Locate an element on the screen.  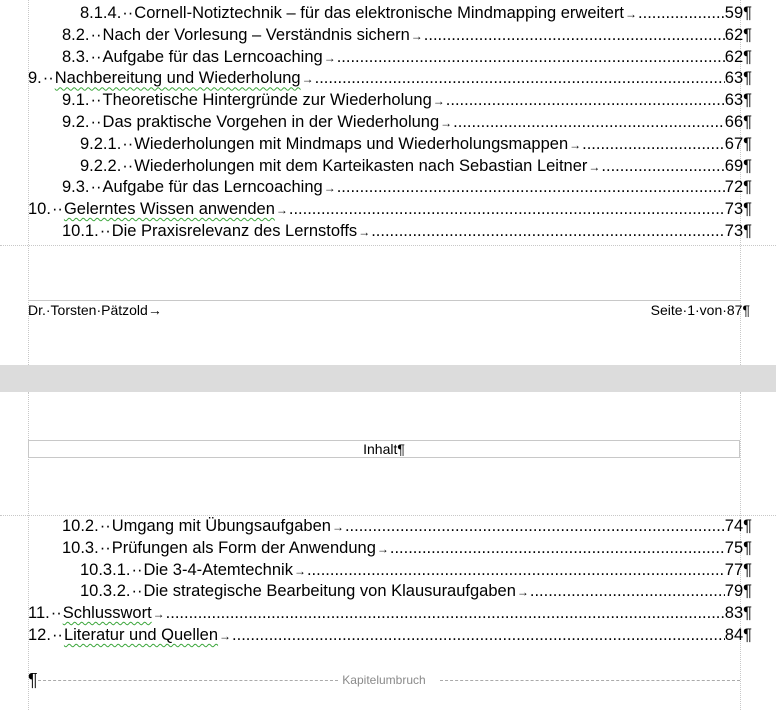
page-break-label: Kapitelumbruch is located at coordinates (384, 680).